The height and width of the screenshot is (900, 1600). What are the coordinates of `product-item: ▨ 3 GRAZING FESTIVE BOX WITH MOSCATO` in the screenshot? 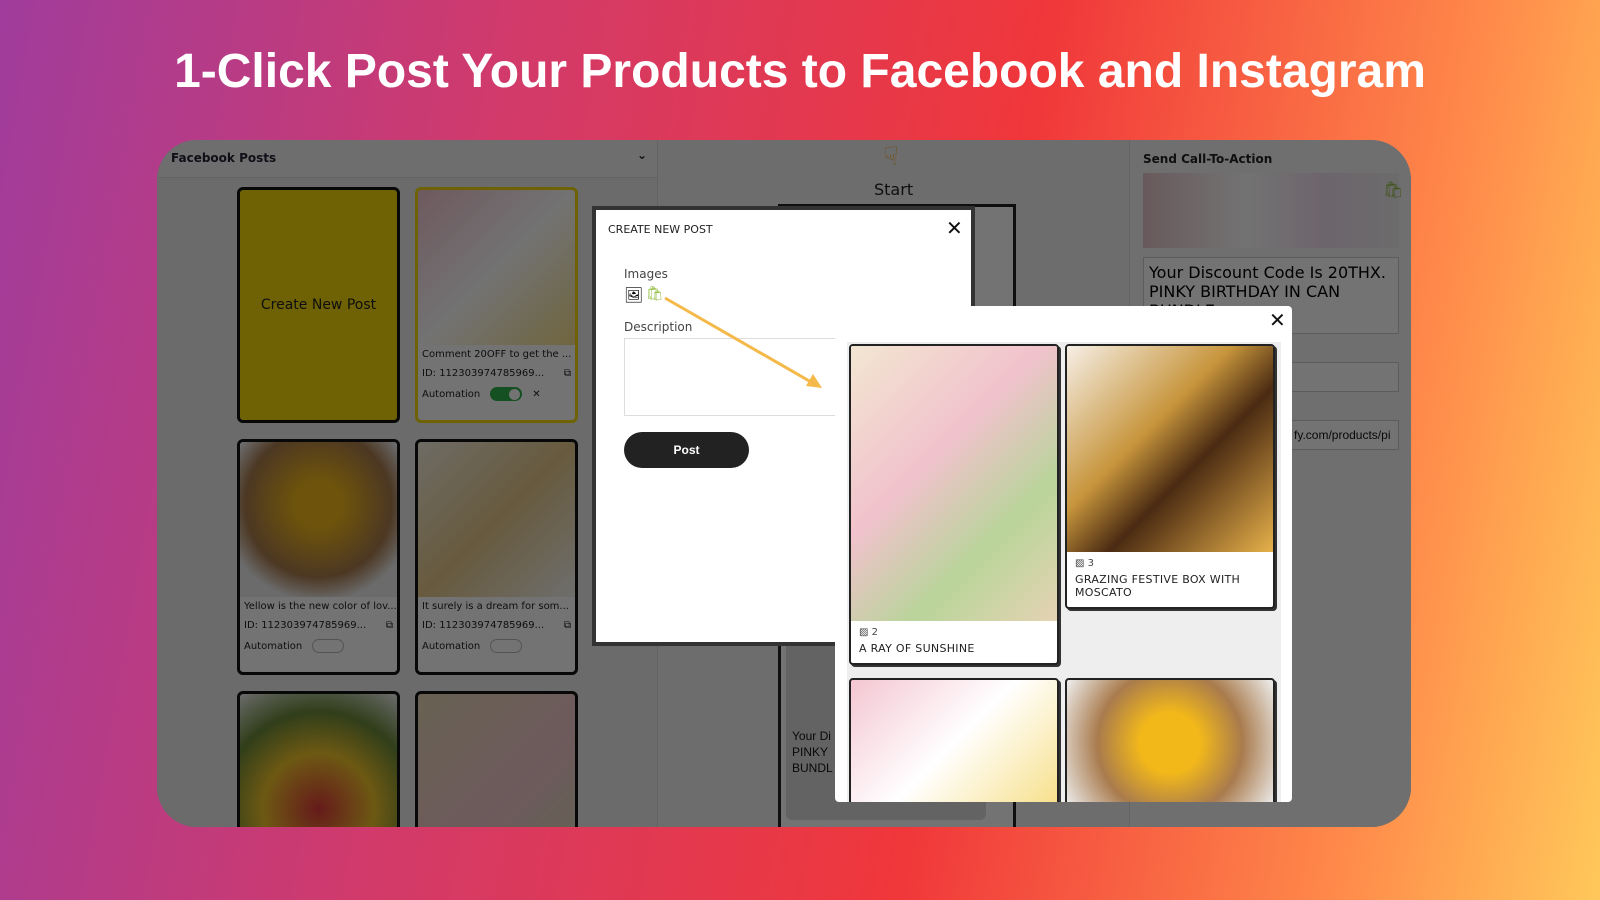 It's located at (1170, 476).